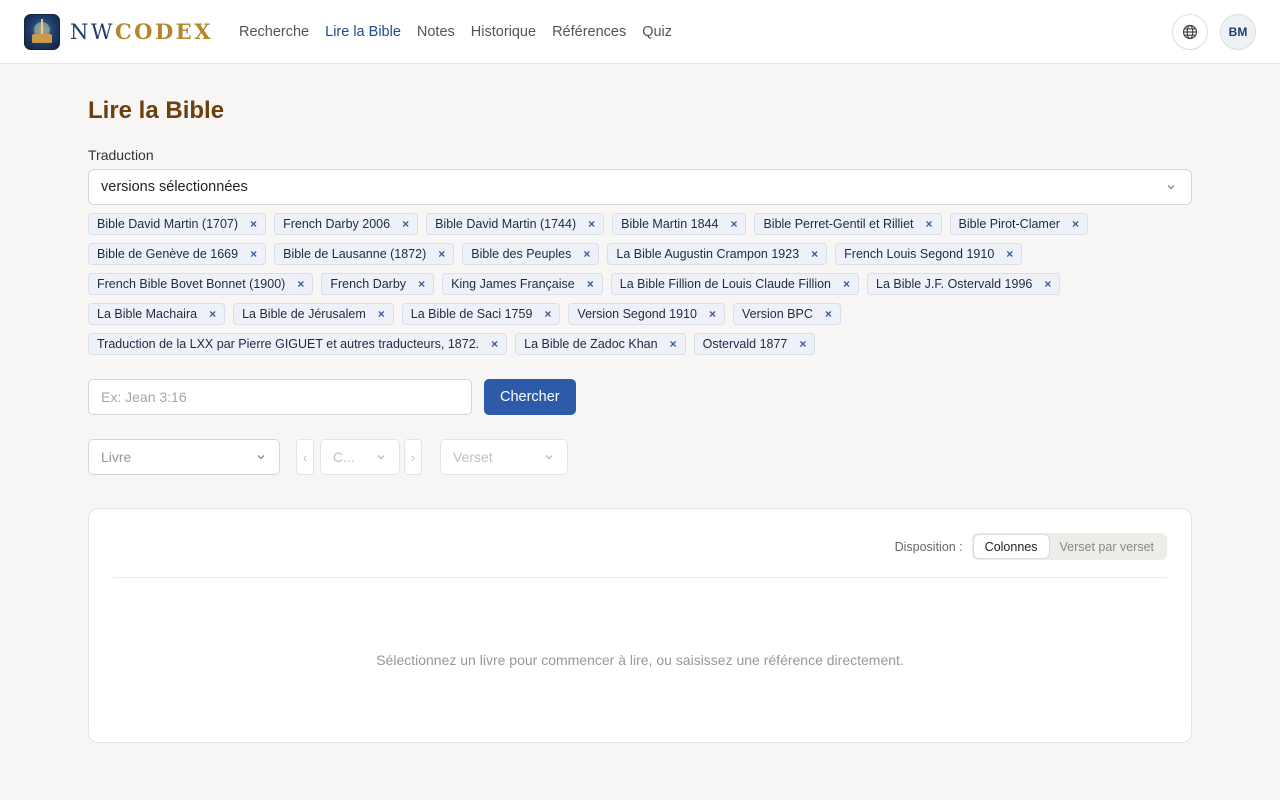 The height and width of the screenshot is (800, 1280). Describe the element at coordinates (954, 284) in the screenshot. I see `translation-chip-label: La Bible J.F. Ostervald 1996` at that location.